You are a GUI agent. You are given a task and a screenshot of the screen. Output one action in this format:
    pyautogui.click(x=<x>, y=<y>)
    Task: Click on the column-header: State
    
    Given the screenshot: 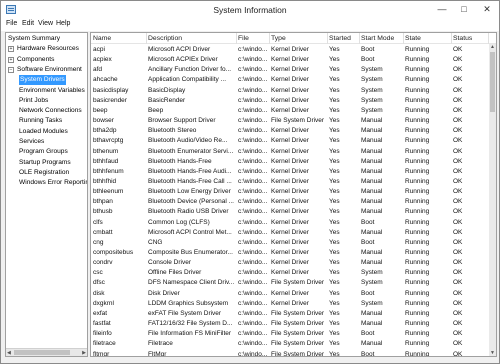 What is the action you would take?
    pyautogui.click(x=428, y=38)
    